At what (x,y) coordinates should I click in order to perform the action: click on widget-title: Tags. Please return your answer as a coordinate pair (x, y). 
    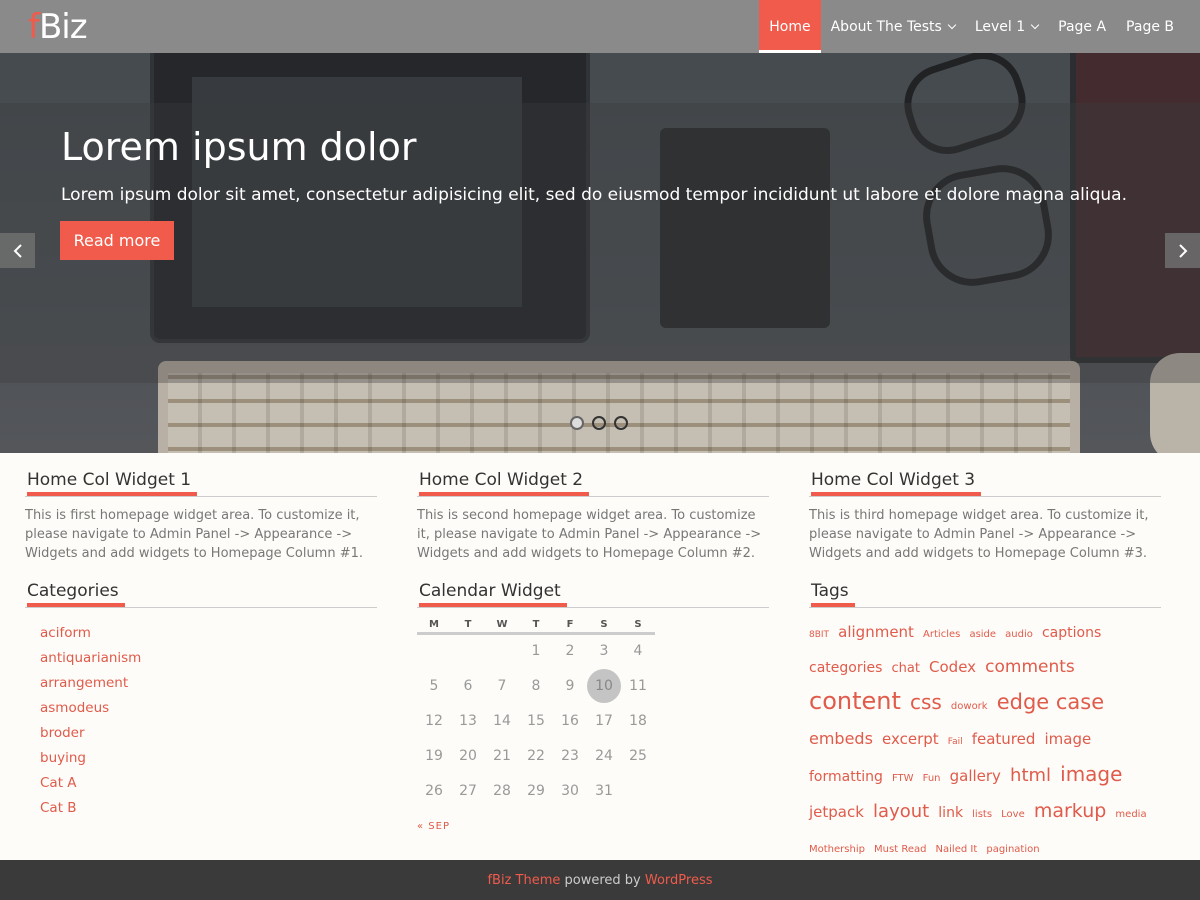
    Looking at the image, I should click on (985, 592).